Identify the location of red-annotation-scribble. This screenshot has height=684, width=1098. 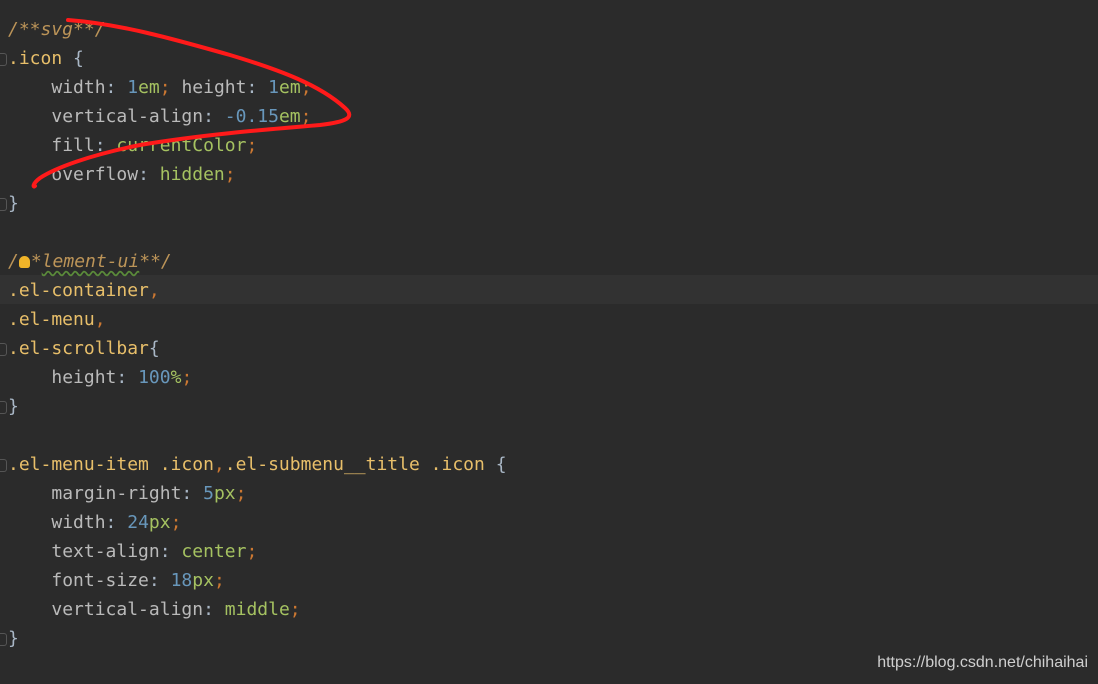
(191, 103).